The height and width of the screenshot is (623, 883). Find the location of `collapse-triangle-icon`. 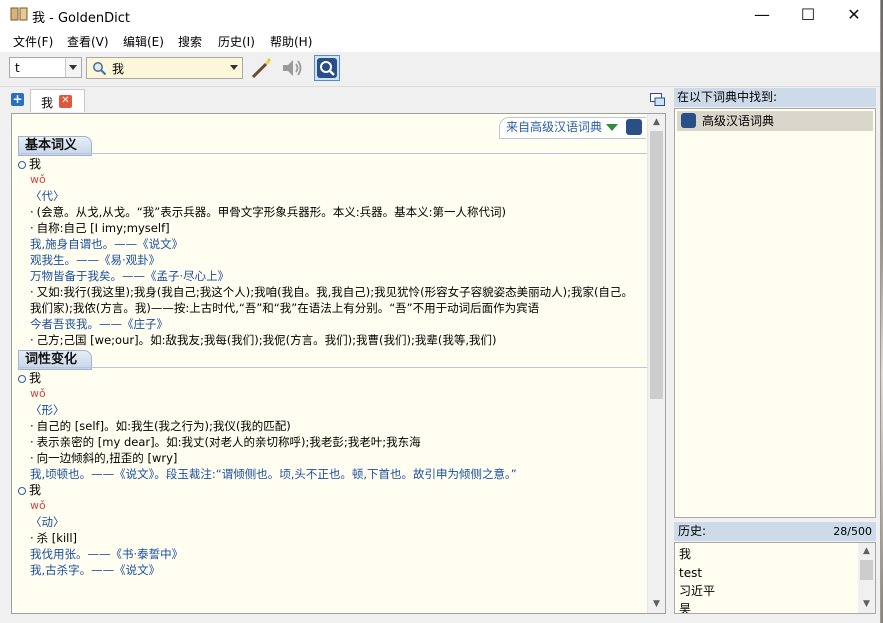

collapse-triangle-icon is located at coordinates (612, 127).